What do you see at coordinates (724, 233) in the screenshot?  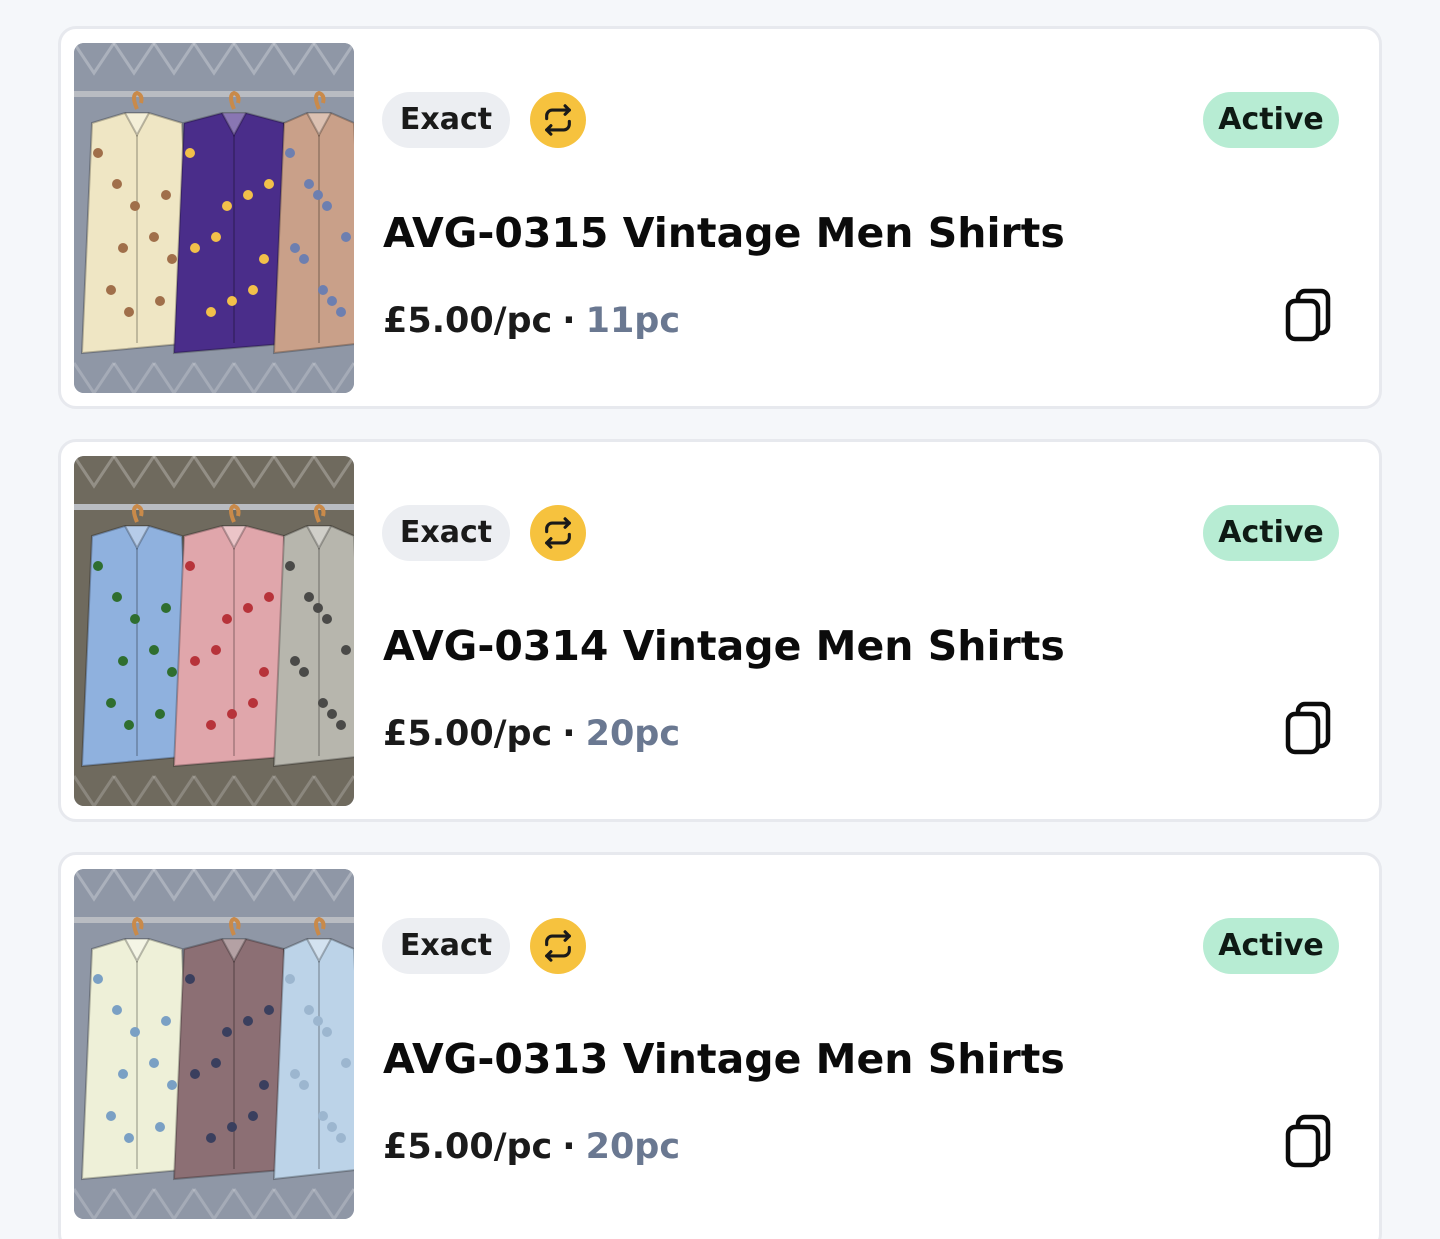 I see `listing-title: AVG-0315 Vintage Men Shirts` at bounding box center [724, 233].